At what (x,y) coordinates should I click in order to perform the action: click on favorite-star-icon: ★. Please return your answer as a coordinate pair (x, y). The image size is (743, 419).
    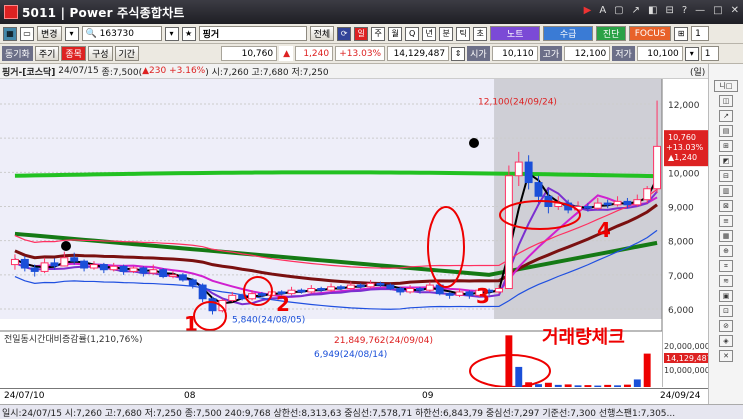
    Looking at the image, I should click on (188, 33).